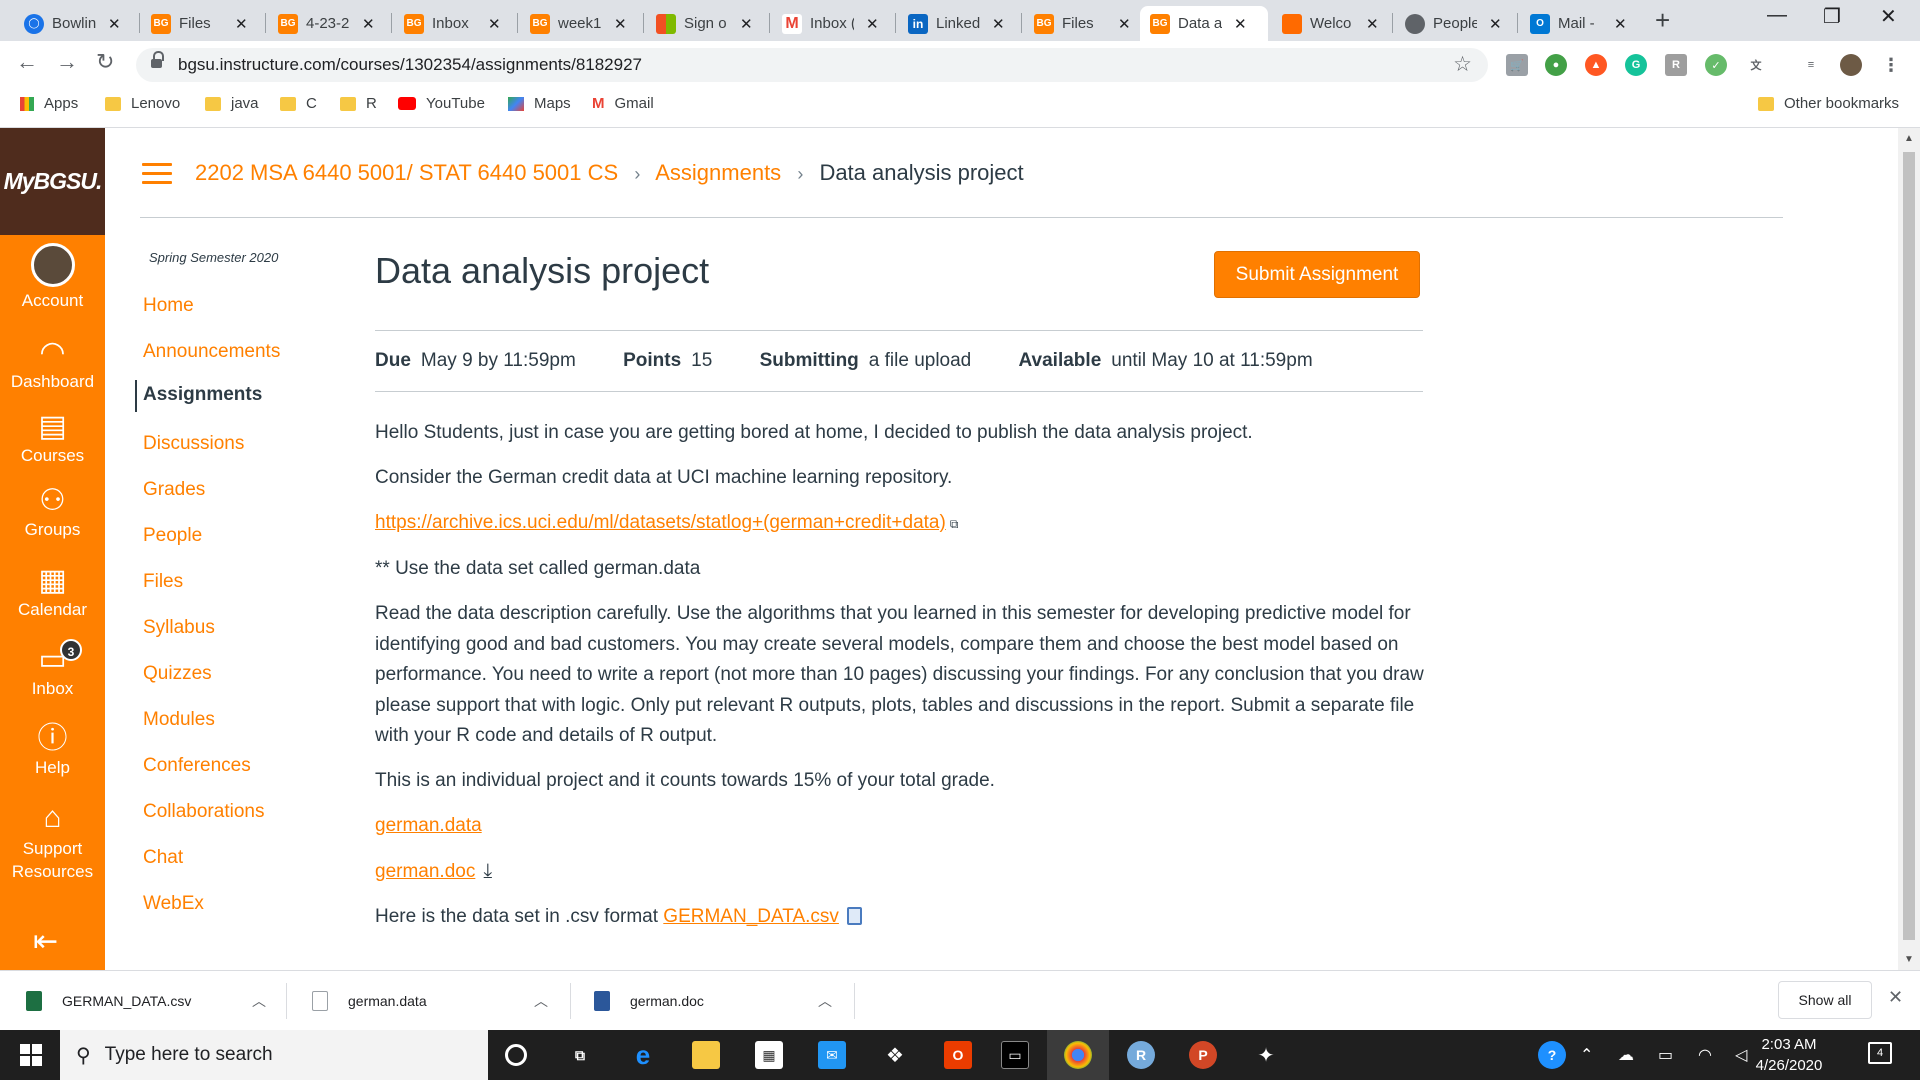 The height and width of the screenshot is (1080, 1920). Describe the element at coordinates (1578, 23) in the screenshot. I see `browser-tab: O Mail - ✕` at that location.